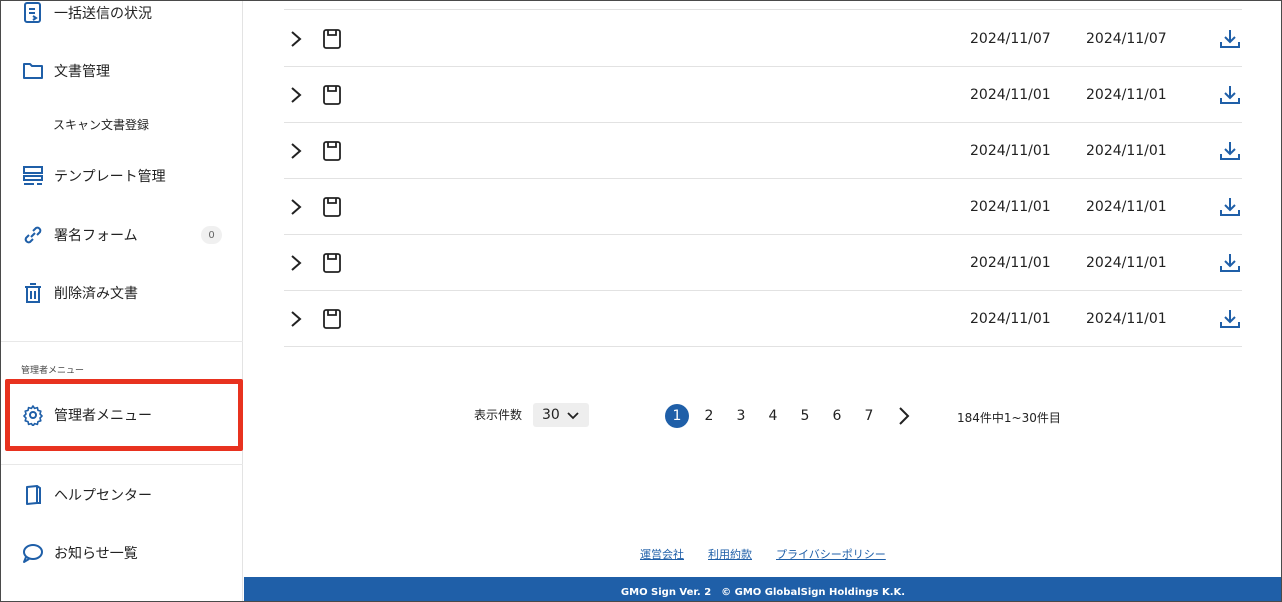  Describe the element at coordinates (82, 72) in the screenshot. I see `sidebar-item-label: 文書管理` at that location.